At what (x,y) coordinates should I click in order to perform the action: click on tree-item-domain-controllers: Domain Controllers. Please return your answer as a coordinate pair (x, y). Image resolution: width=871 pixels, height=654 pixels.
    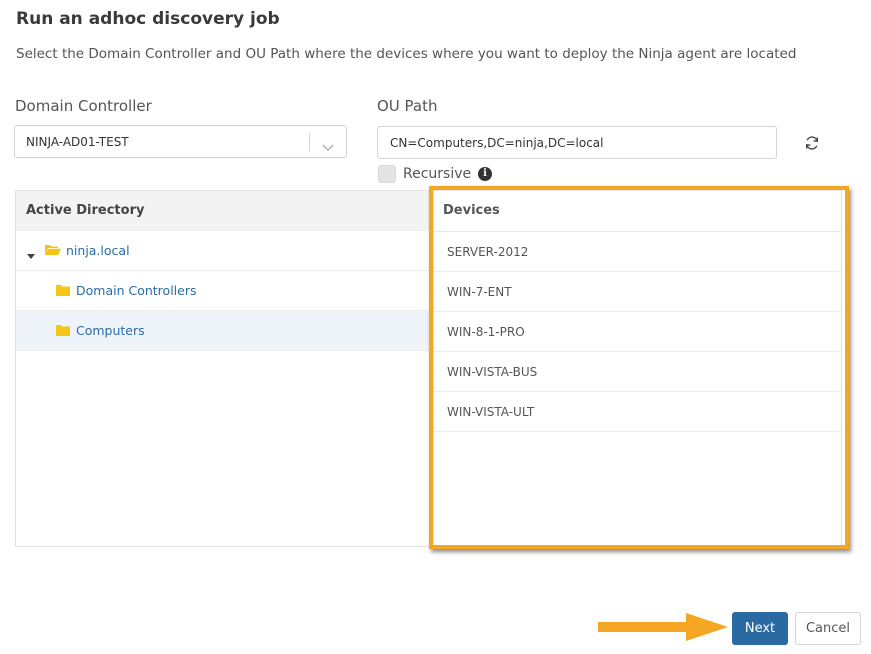
    Looking at the image, I should click on (225, 291).